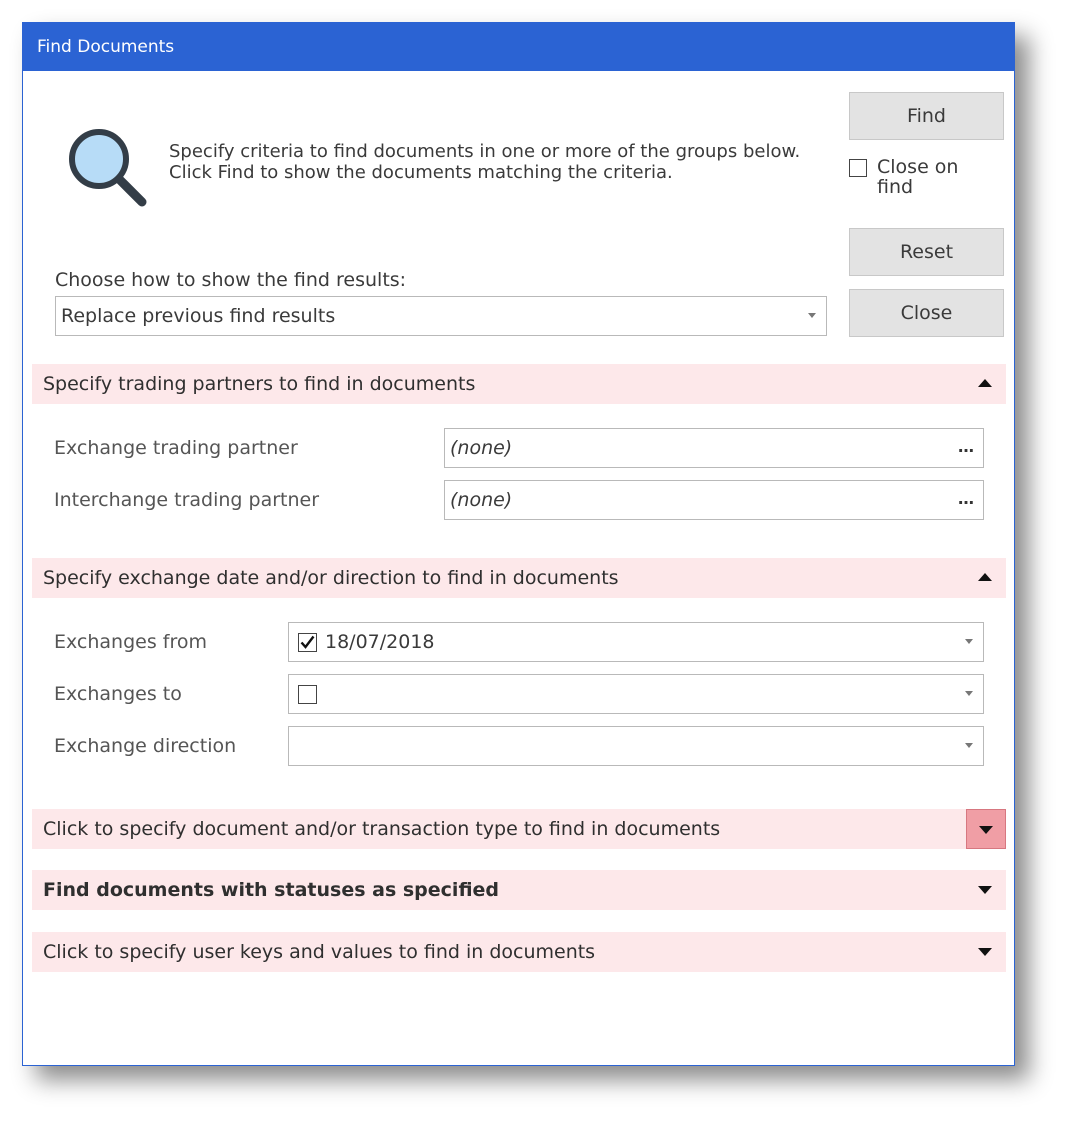 This screenshot has height=1122, width=1070. I want to click on checkmark-icon, so click(307, 642).